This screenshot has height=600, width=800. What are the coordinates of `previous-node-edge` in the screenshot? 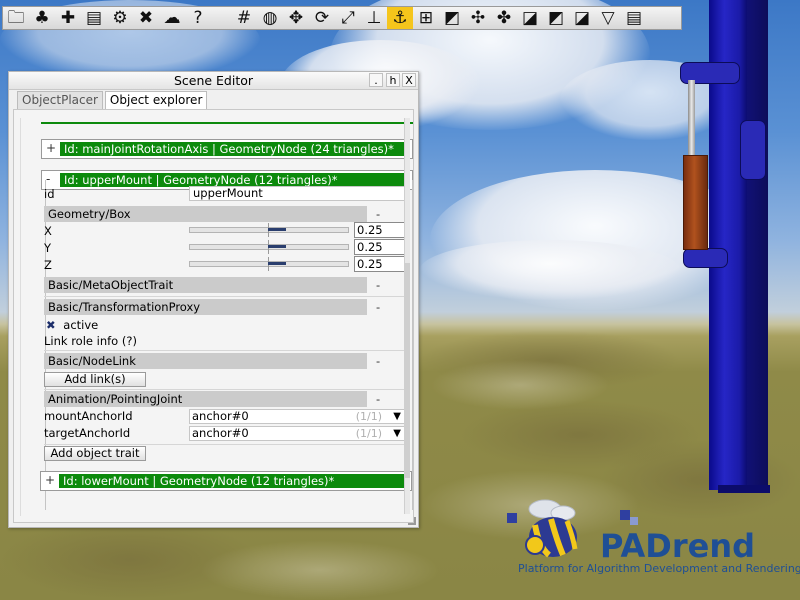 It's located at (227, 122).